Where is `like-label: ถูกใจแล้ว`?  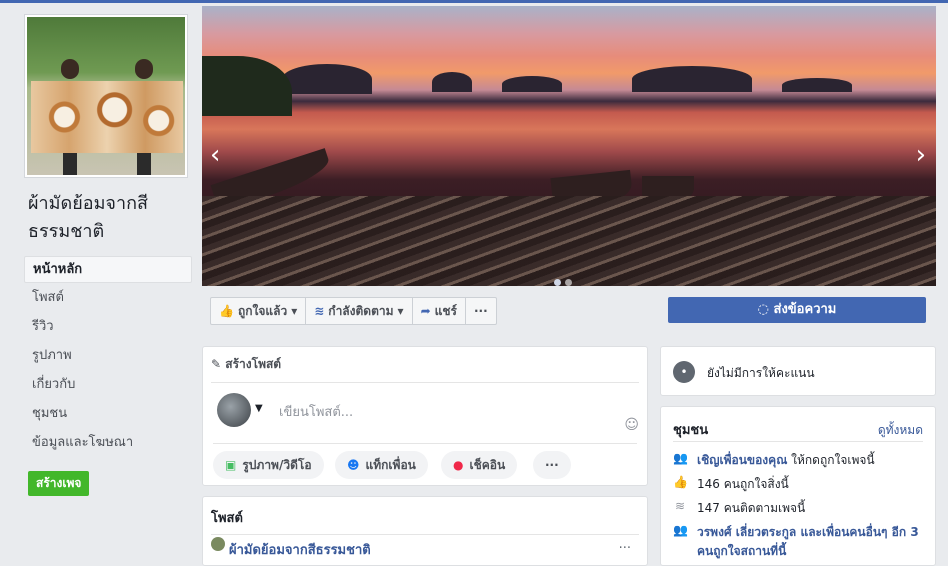 like-label: ถูกใจแล้ว is located at coordinates (262, 311).